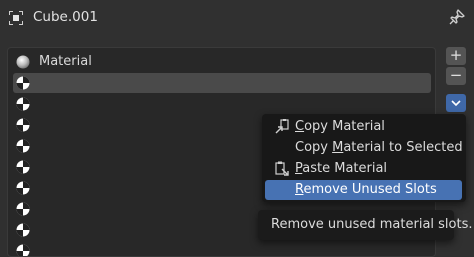  I want to click on material-slot-row: Material, so click(221, 62).